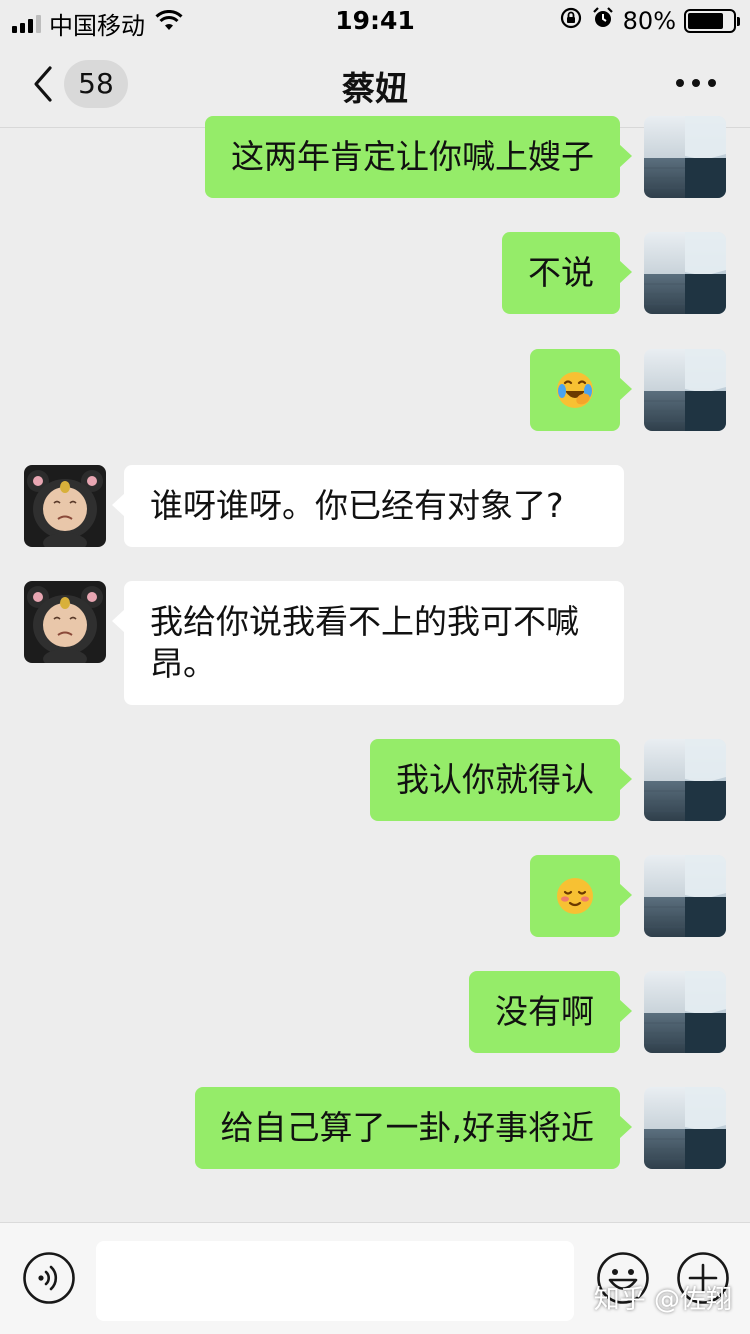  I want to click on chevron-left-icon, so click(43, 84).